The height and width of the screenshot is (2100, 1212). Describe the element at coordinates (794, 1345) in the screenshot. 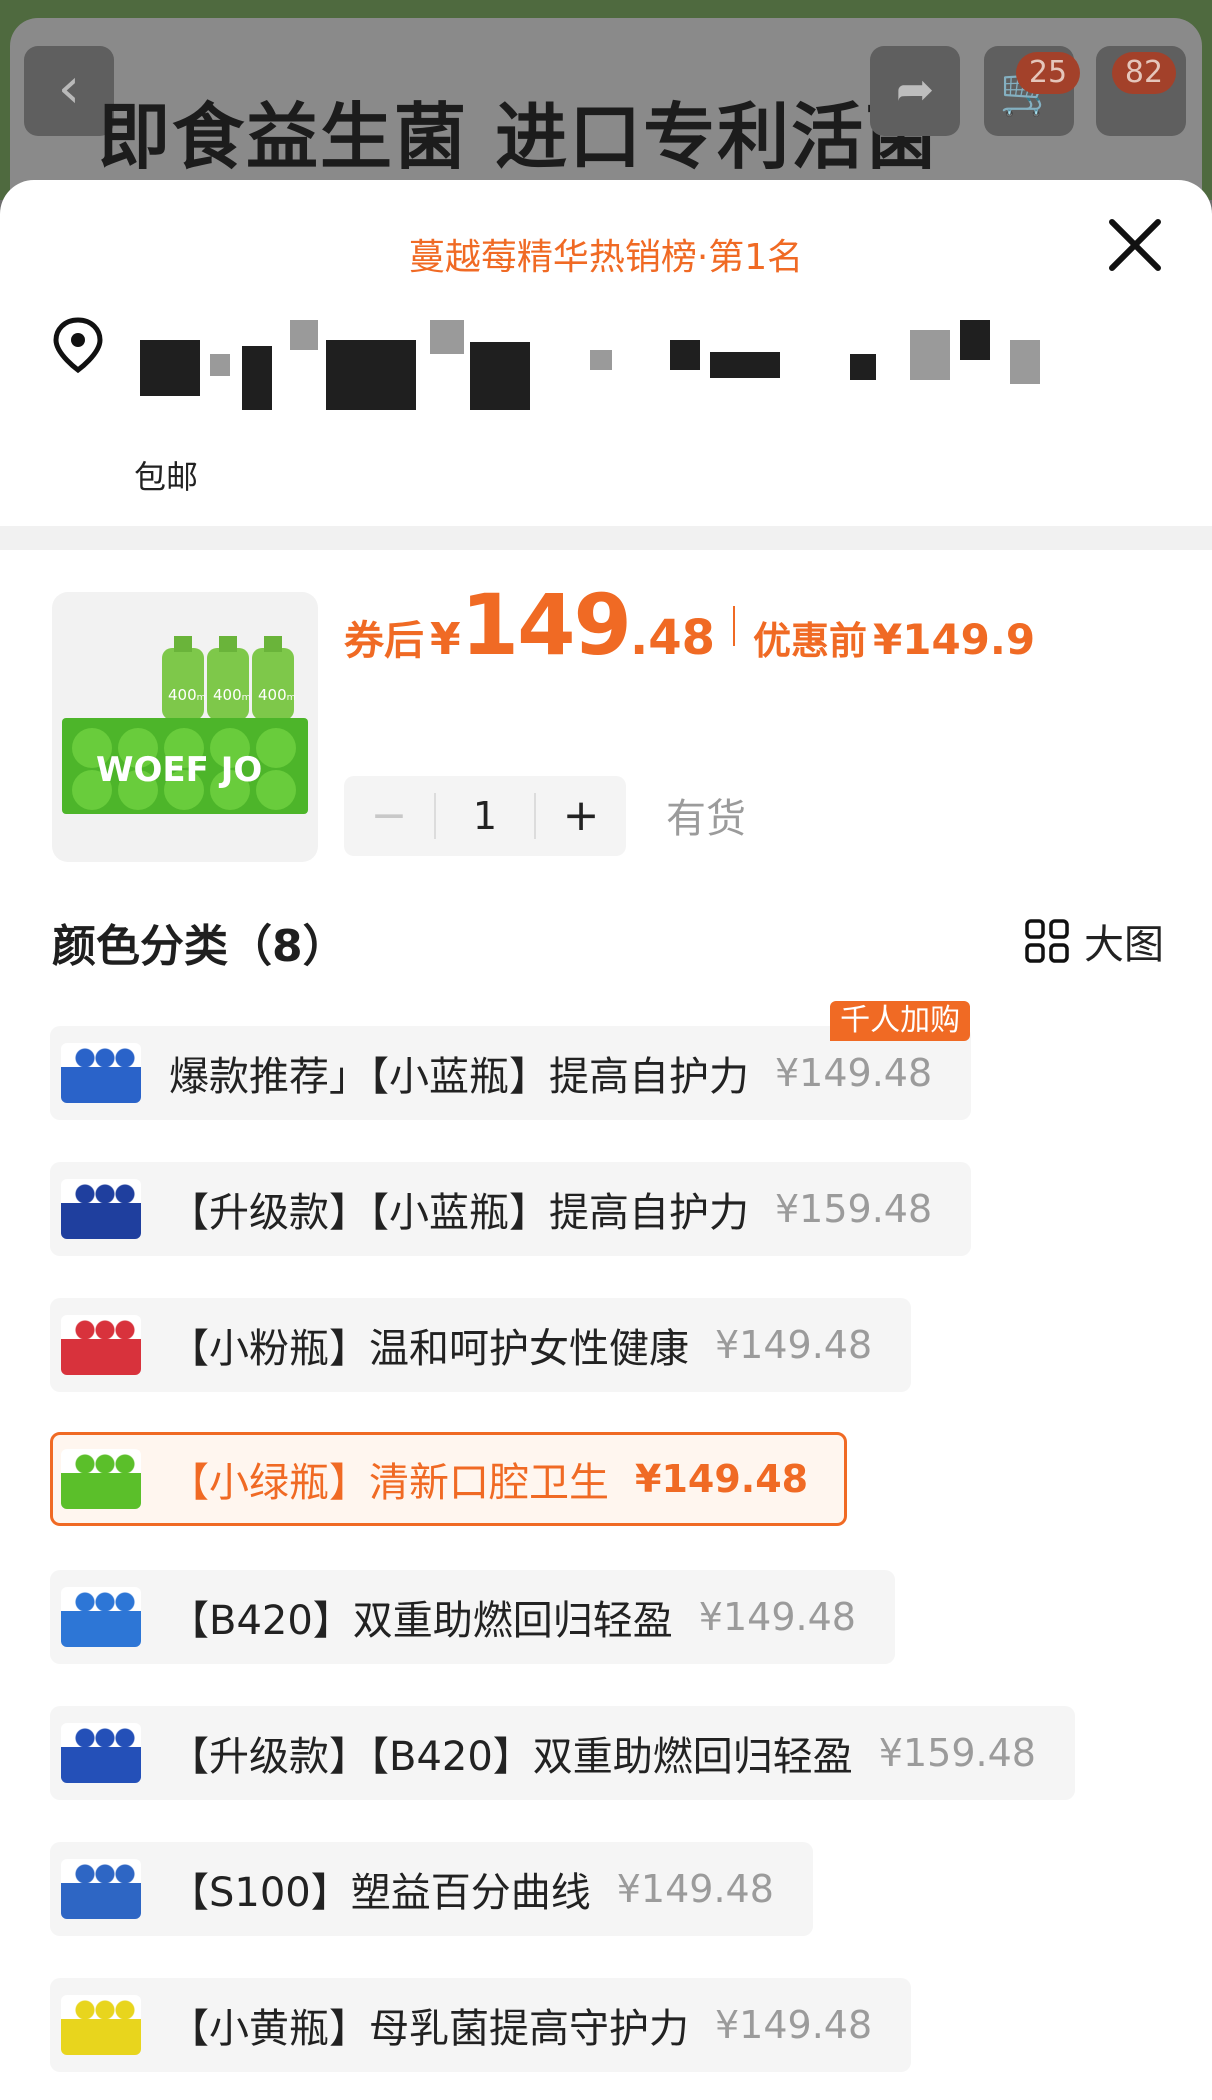

I see `variant-price-3: ¥149.48` at that location.